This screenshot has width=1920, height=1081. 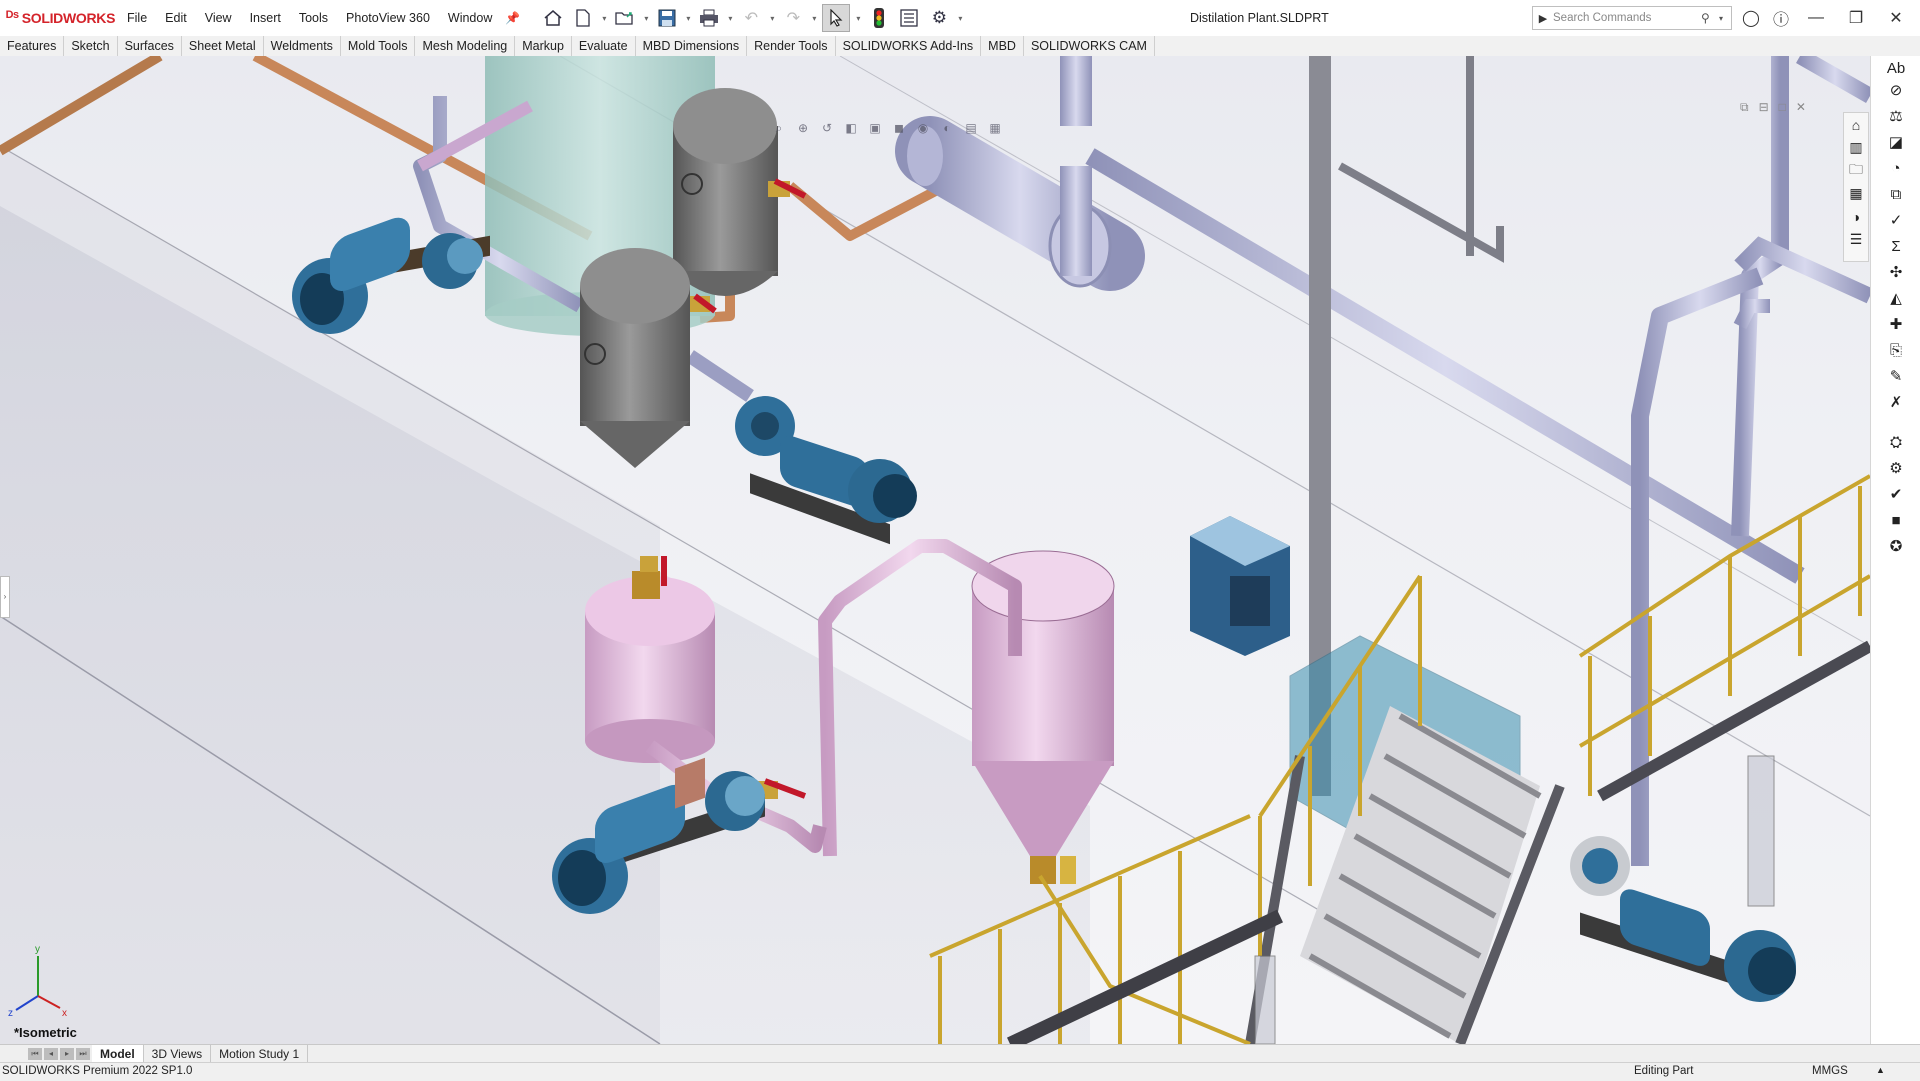 What do you see at coordinates (1856, 170) in the screenshot?
I see `file-explorer-icon: 🗀` at bounding box center [1856, 170].